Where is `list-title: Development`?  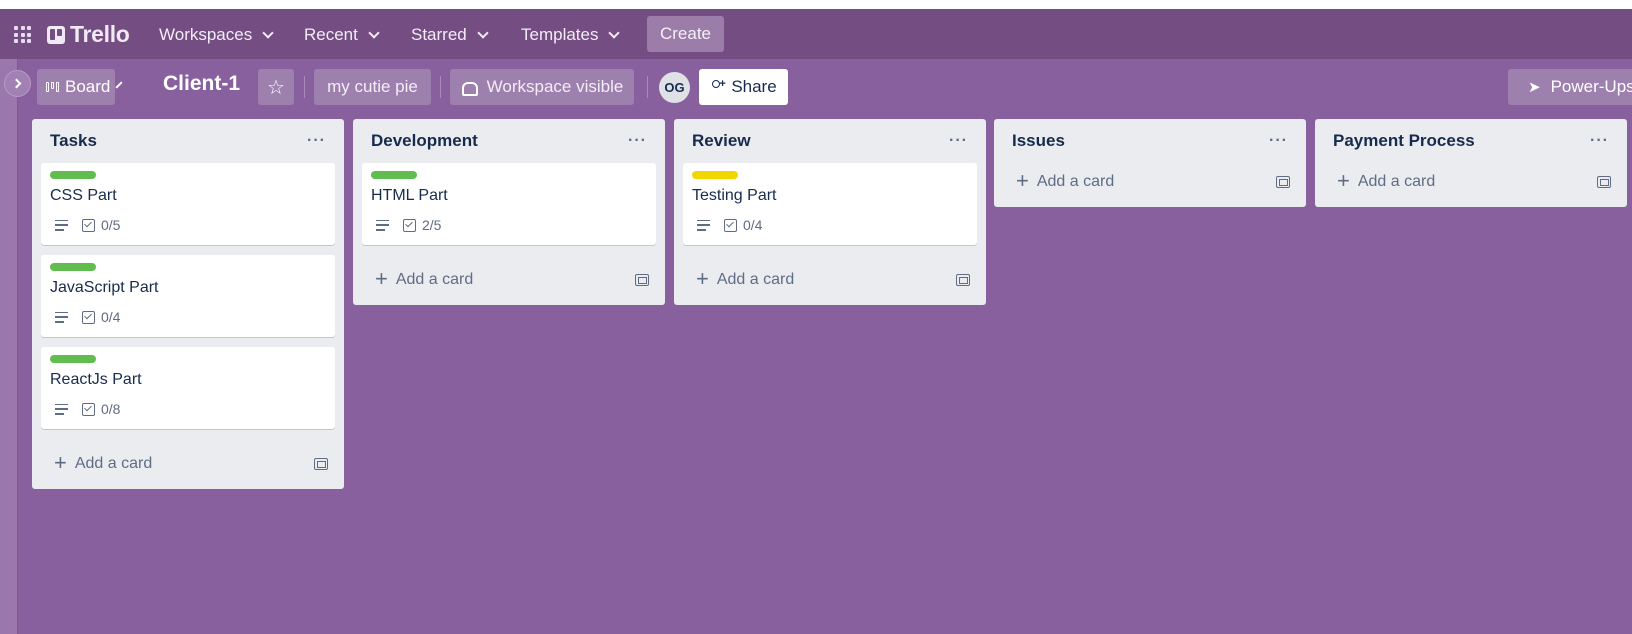 list-title: Development is located at coordinates (424, 141).